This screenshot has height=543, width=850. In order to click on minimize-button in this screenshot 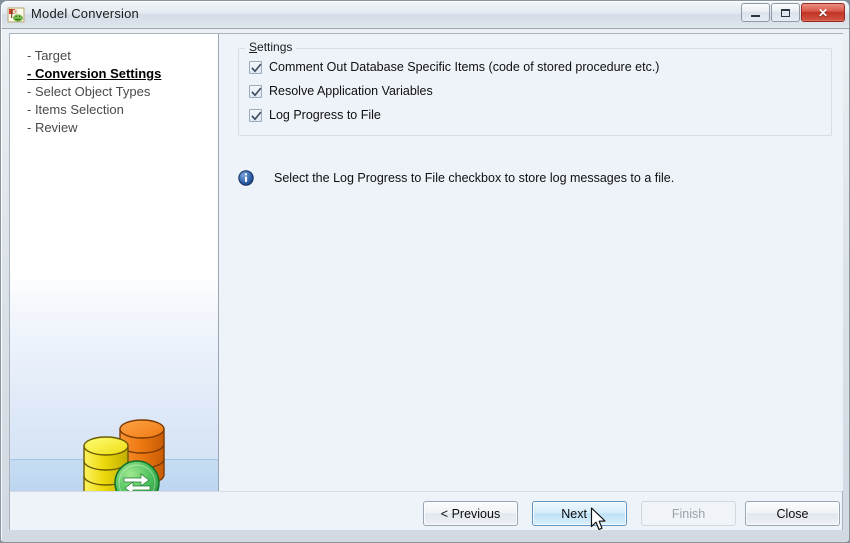, I will do `click(755, 12)`.